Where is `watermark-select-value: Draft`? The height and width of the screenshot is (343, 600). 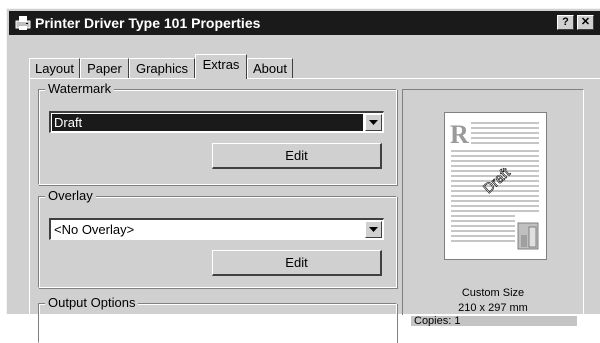
watermark-select-value: Draft is located at coordinates (207, 122).